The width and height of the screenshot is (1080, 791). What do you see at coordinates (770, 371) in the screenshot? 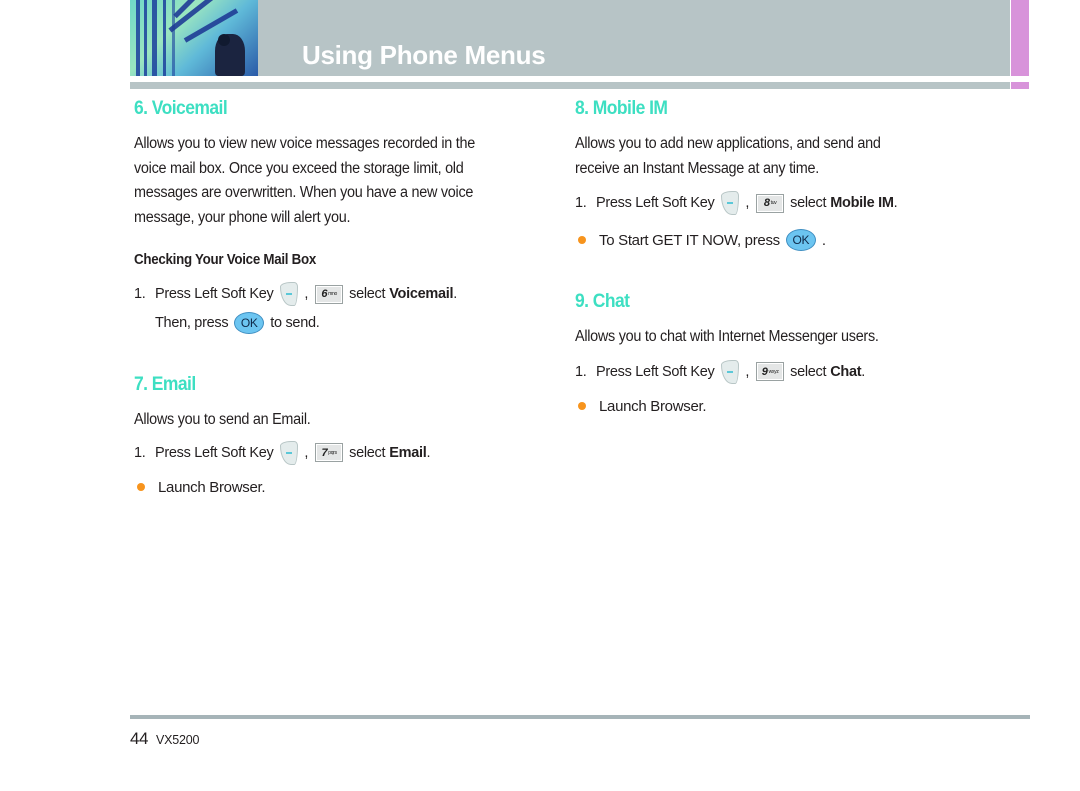
I see `key-9-icon: 9 wxyz` at bounding box center [770, 371].